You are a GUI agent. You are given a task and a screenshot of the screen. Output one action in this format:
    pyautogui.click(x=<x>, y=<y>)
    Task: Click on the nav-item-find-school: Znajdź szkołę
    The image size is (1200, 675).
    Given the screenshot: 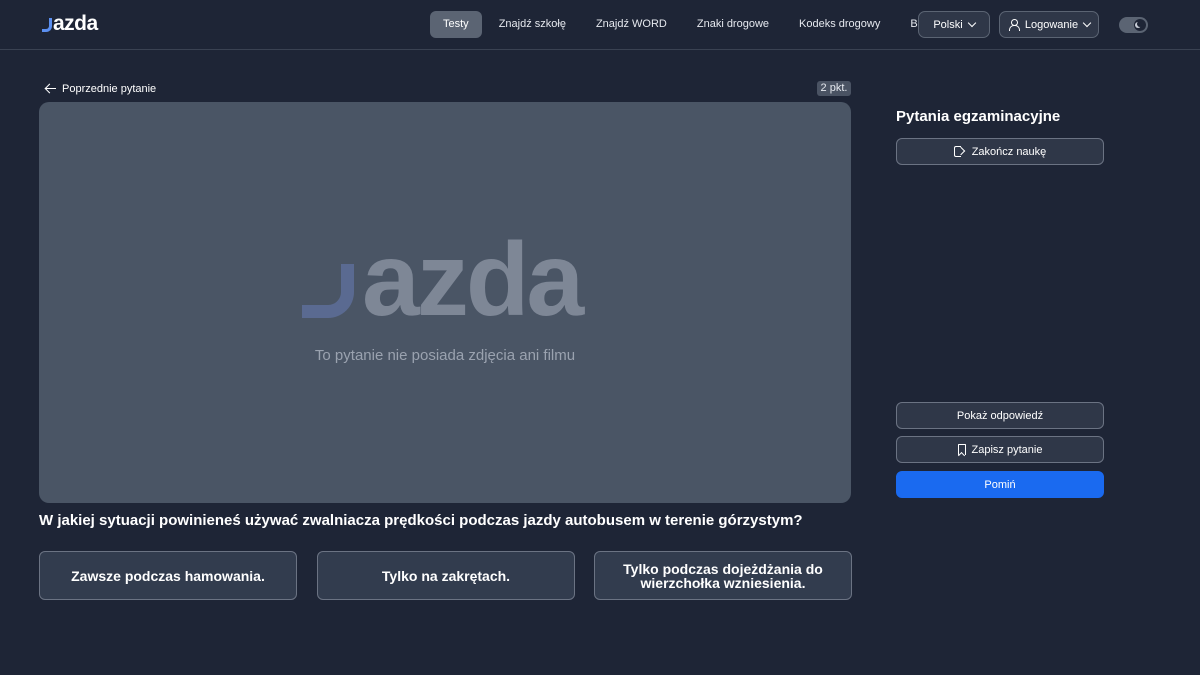 What is the action you would take?
    pyautogui.click(x=532, y=24)
    